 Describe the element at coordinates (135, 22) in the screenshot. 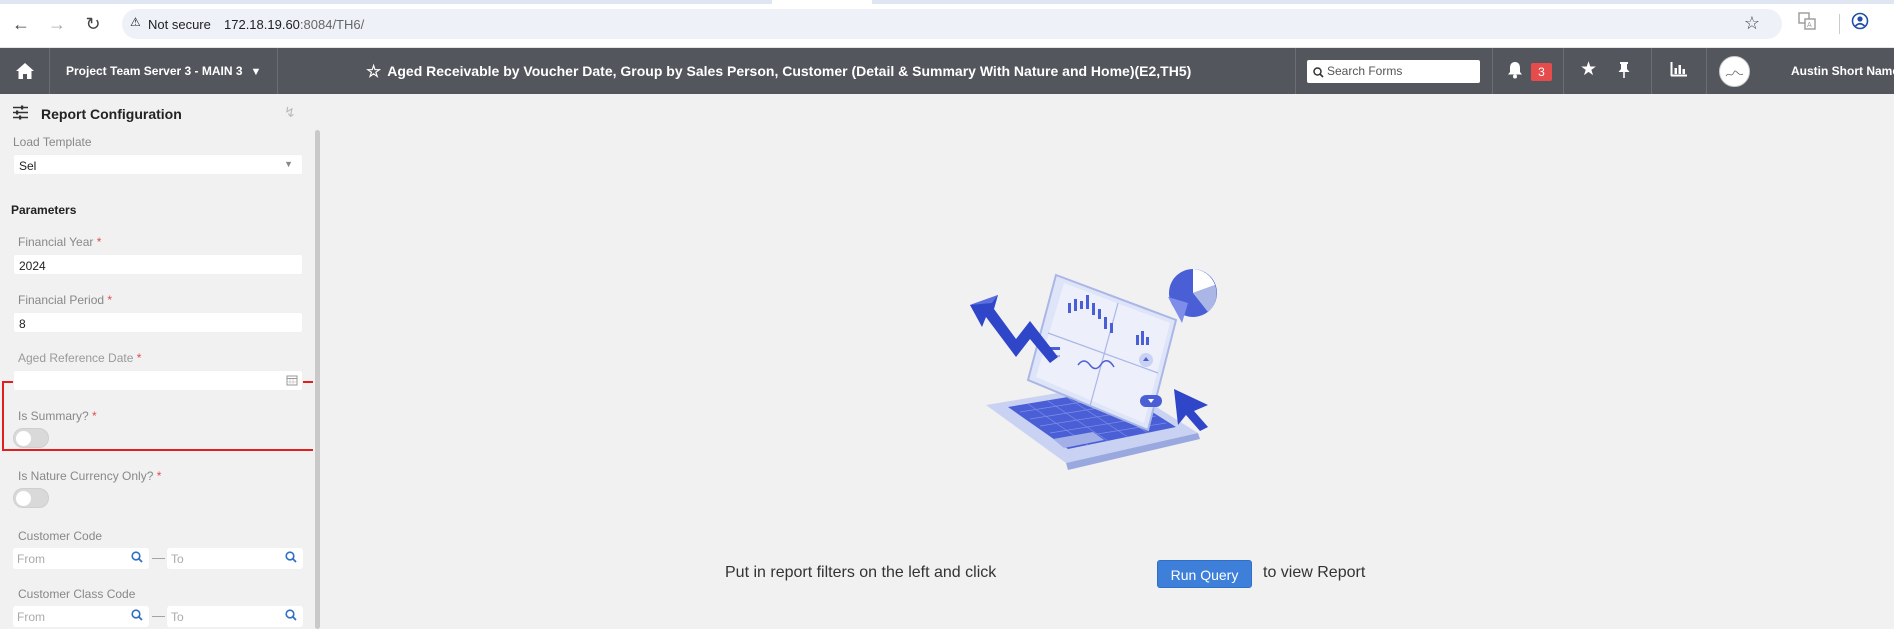

I see `warning-icon: ⚠` at that location.